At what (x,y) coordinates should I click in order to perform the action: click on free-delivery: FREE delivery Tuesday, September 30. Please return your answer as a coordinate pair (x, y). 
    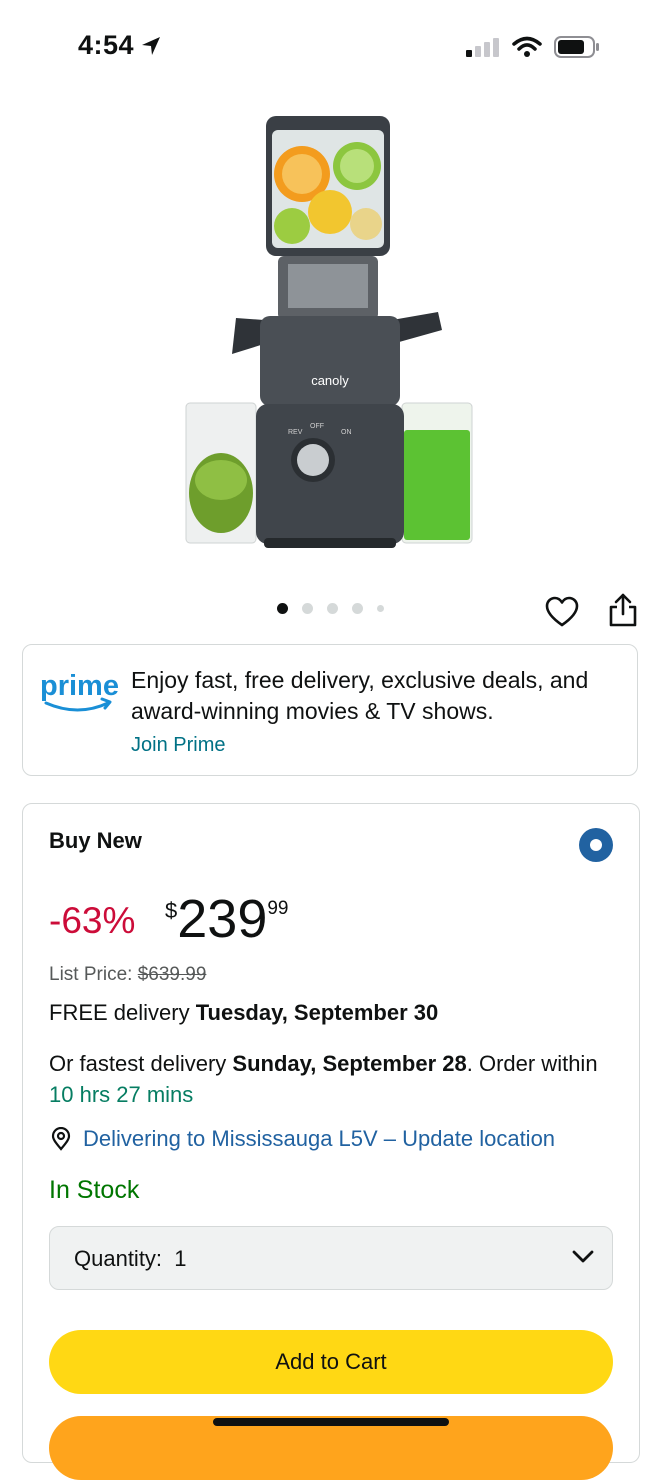
    Looking at the image, I should click on (243, 1013).